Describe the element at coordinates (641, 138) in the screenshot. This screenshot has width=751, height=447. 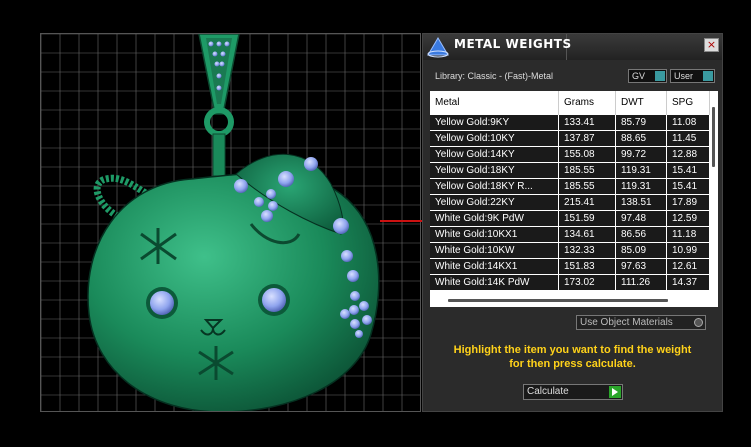
I see `table-cell: 88.65` at that location.